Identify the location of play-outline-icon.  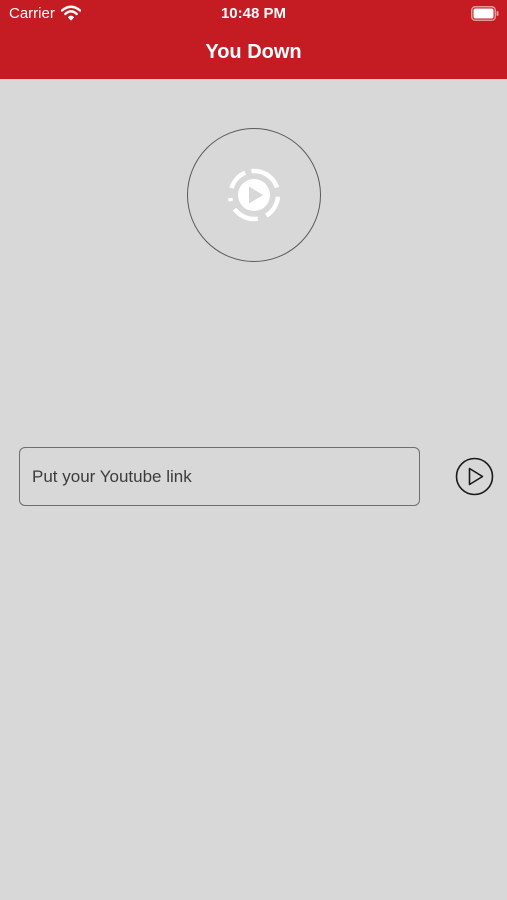
(474, 476).